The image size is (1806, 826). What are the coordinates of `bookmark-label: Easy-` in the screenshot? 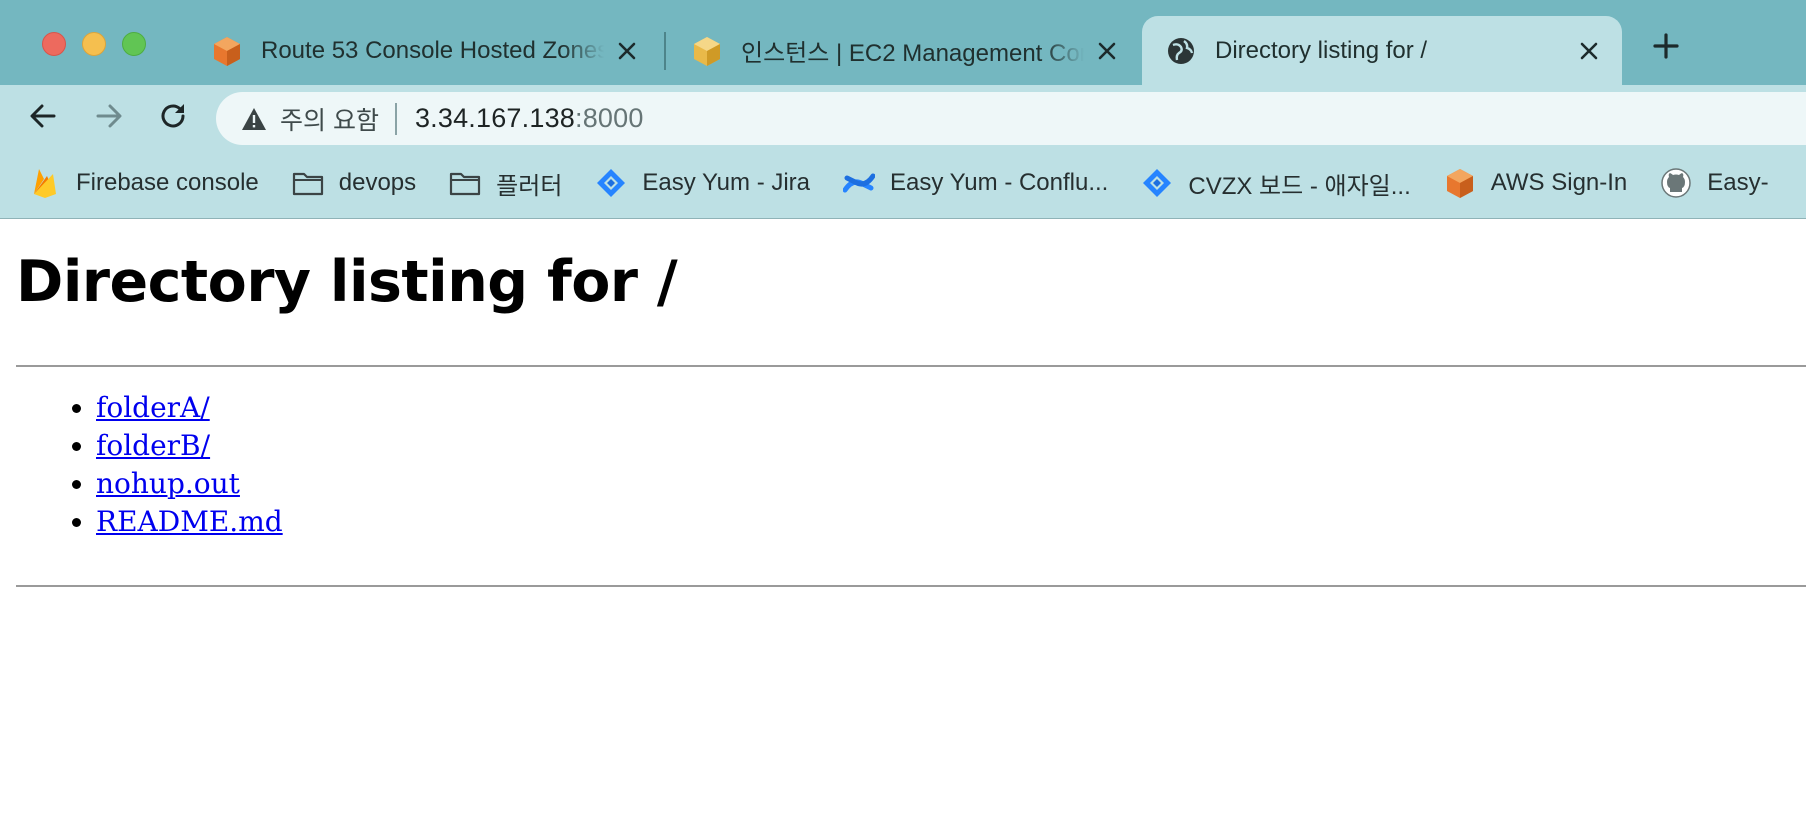 It's located at (1738, 182).